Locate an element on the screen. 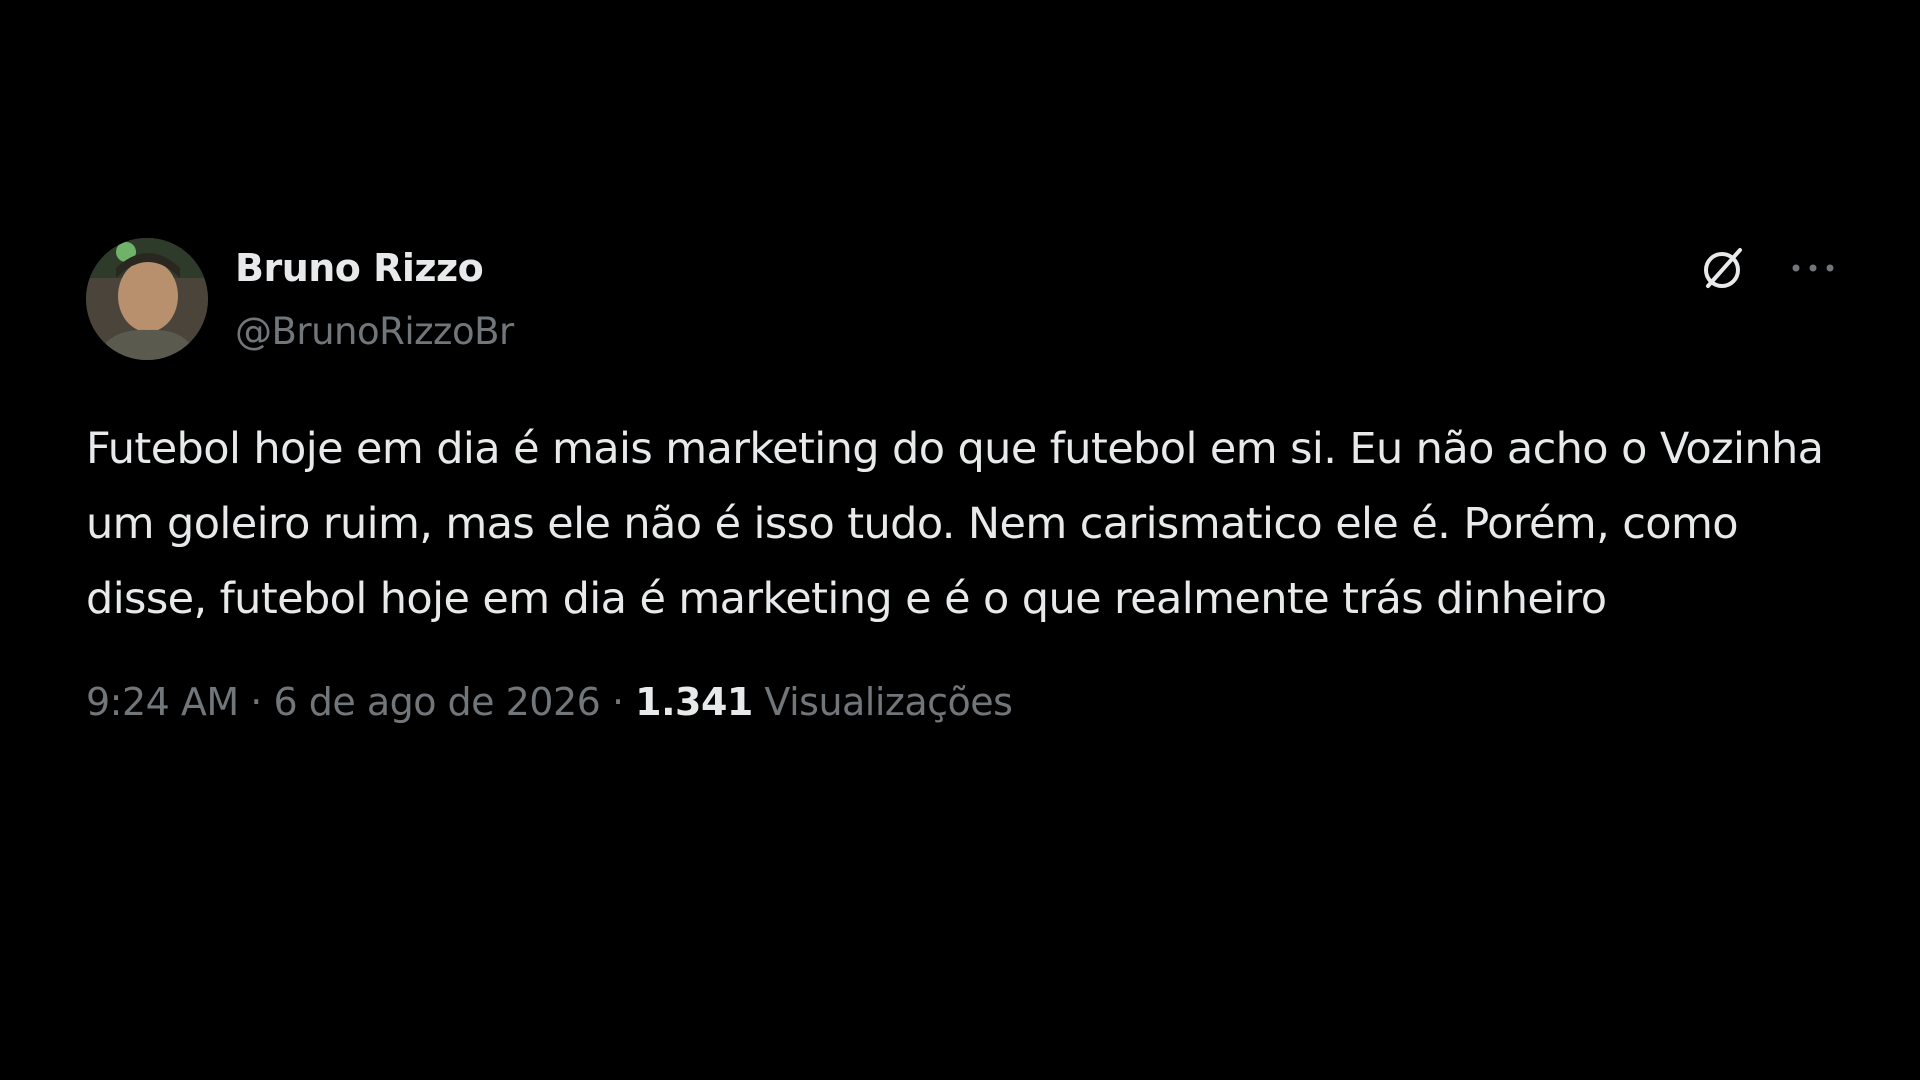 The image size is (1920, 1080). more-dots-icon is located at coordinates (1813, 268).